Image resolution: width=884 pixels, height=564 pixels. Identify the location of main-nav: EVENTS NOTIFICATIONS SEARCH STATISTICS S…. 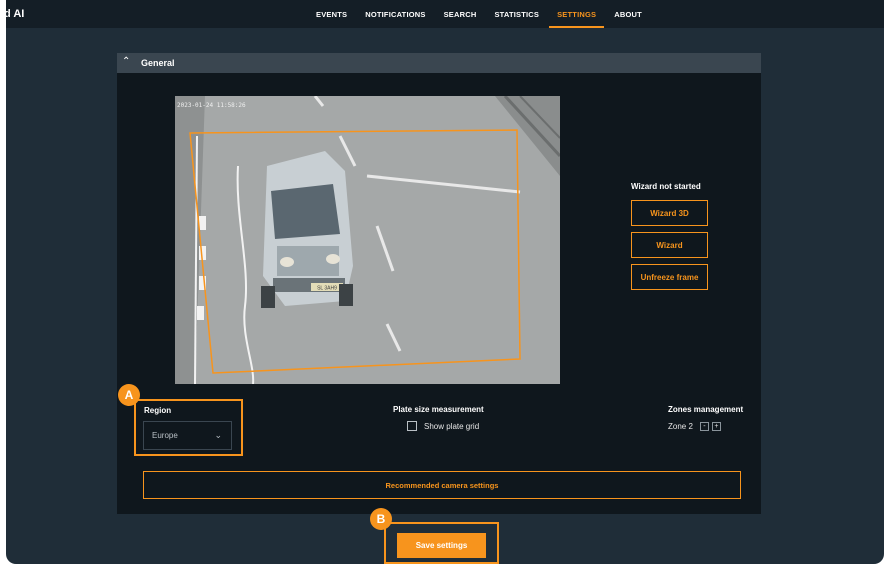
(479, 14).